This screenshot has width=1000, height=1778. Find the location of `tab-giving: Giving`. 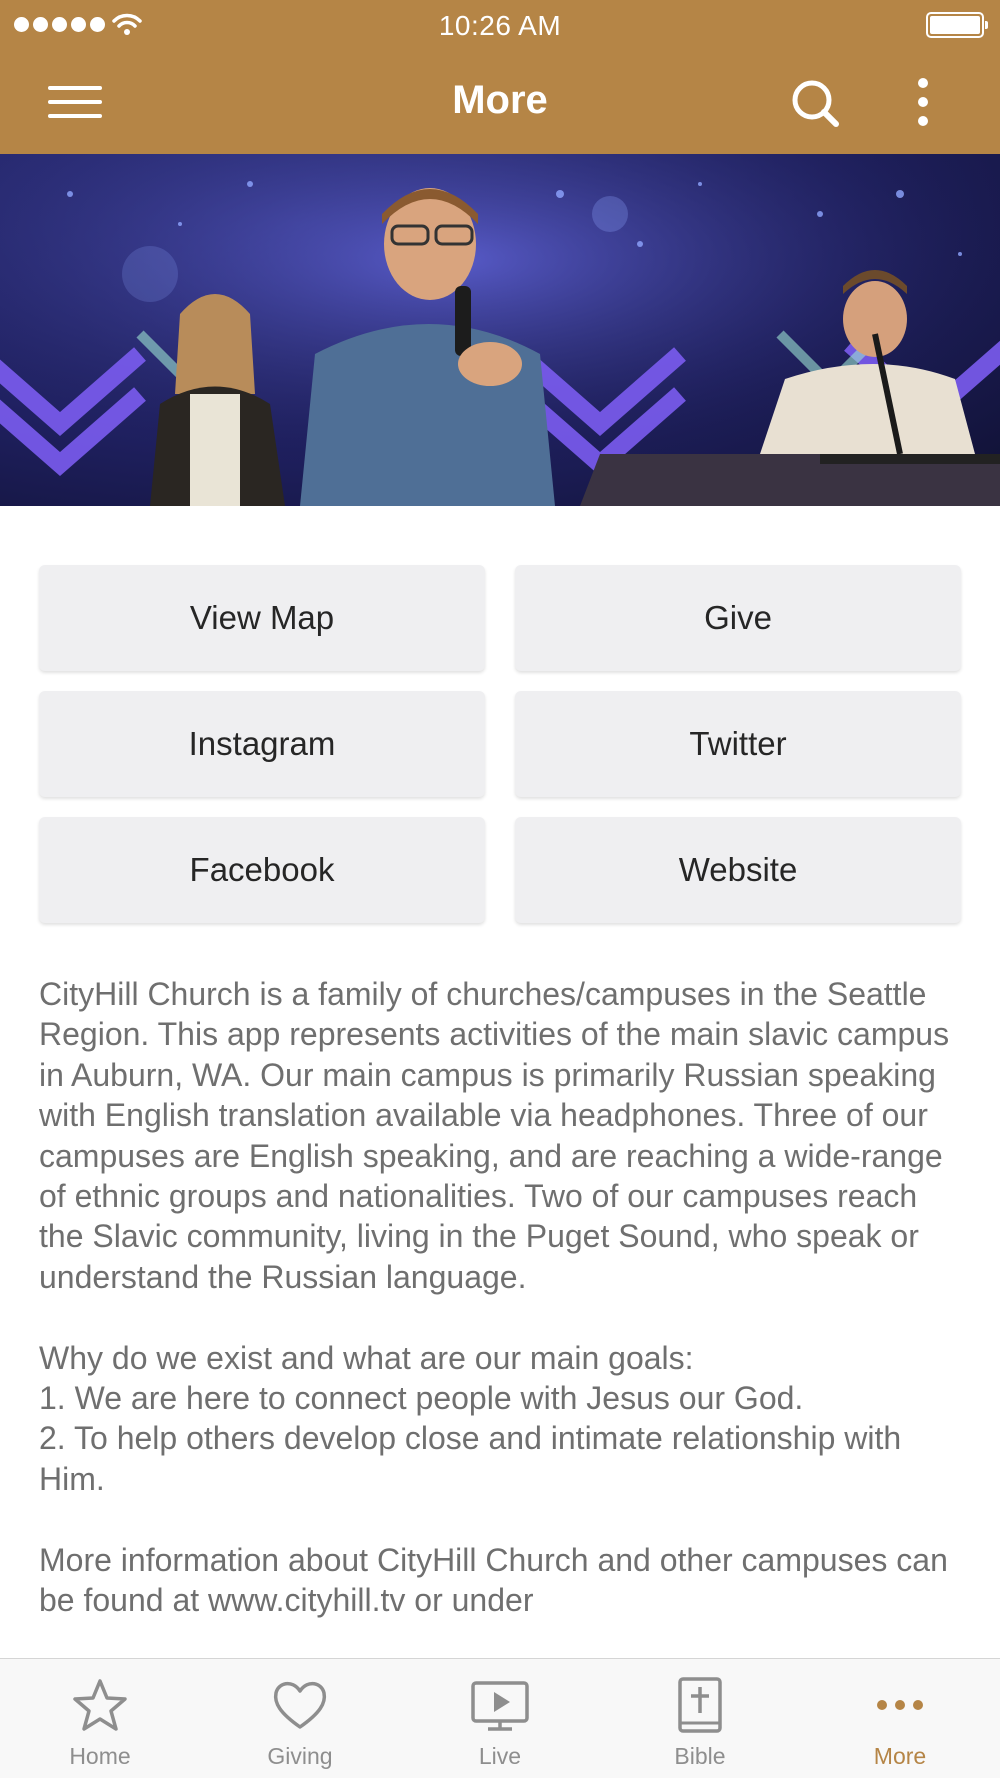

tab-giving: Giving is located at coordinates (300, 1718).